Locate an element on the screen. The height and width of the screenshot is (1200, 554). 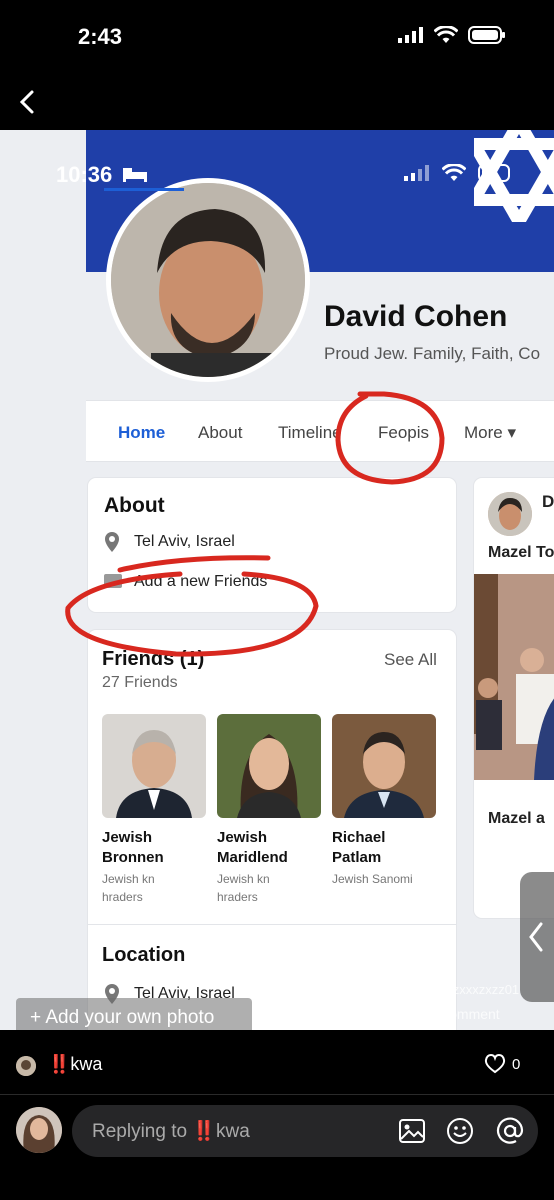
tiktok-username-watermark: @zzzzxxxzxzz01 is located at coordinates (470, 989).